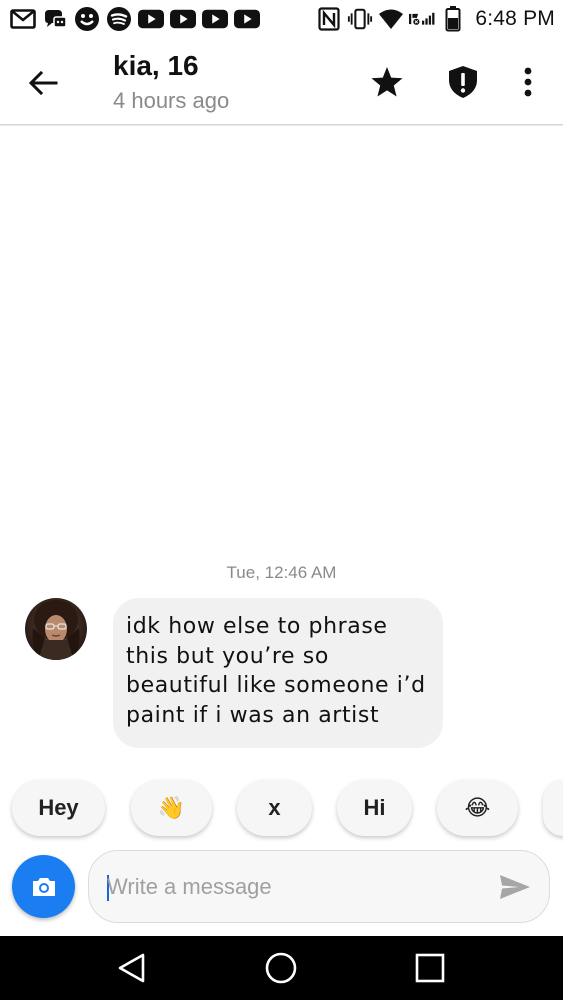 The height and width of the screenshot is (1000, 563). I want to click on favorite-button, so click(387, 82).